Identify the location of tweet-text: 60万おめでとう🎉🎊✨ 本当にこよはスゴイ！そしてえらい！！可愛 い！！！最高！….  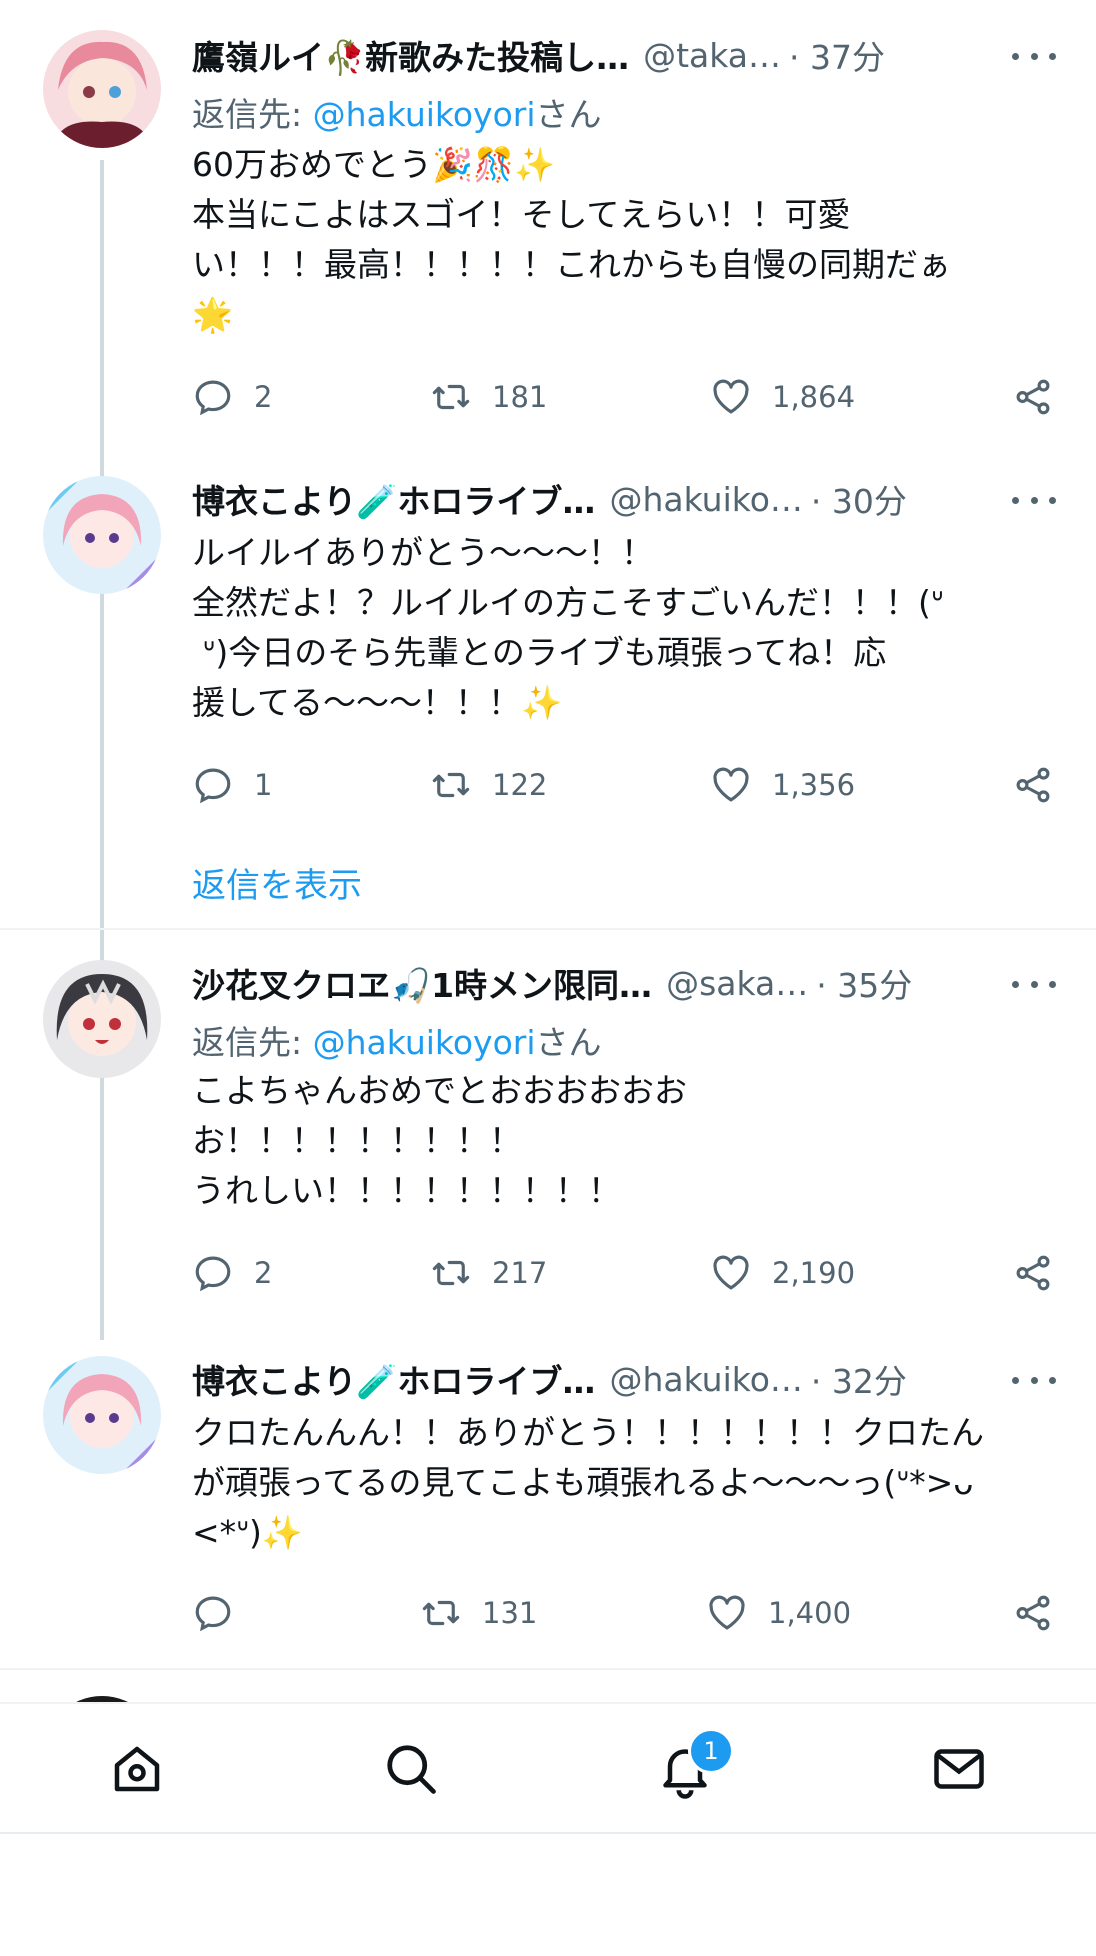
(571, 239).